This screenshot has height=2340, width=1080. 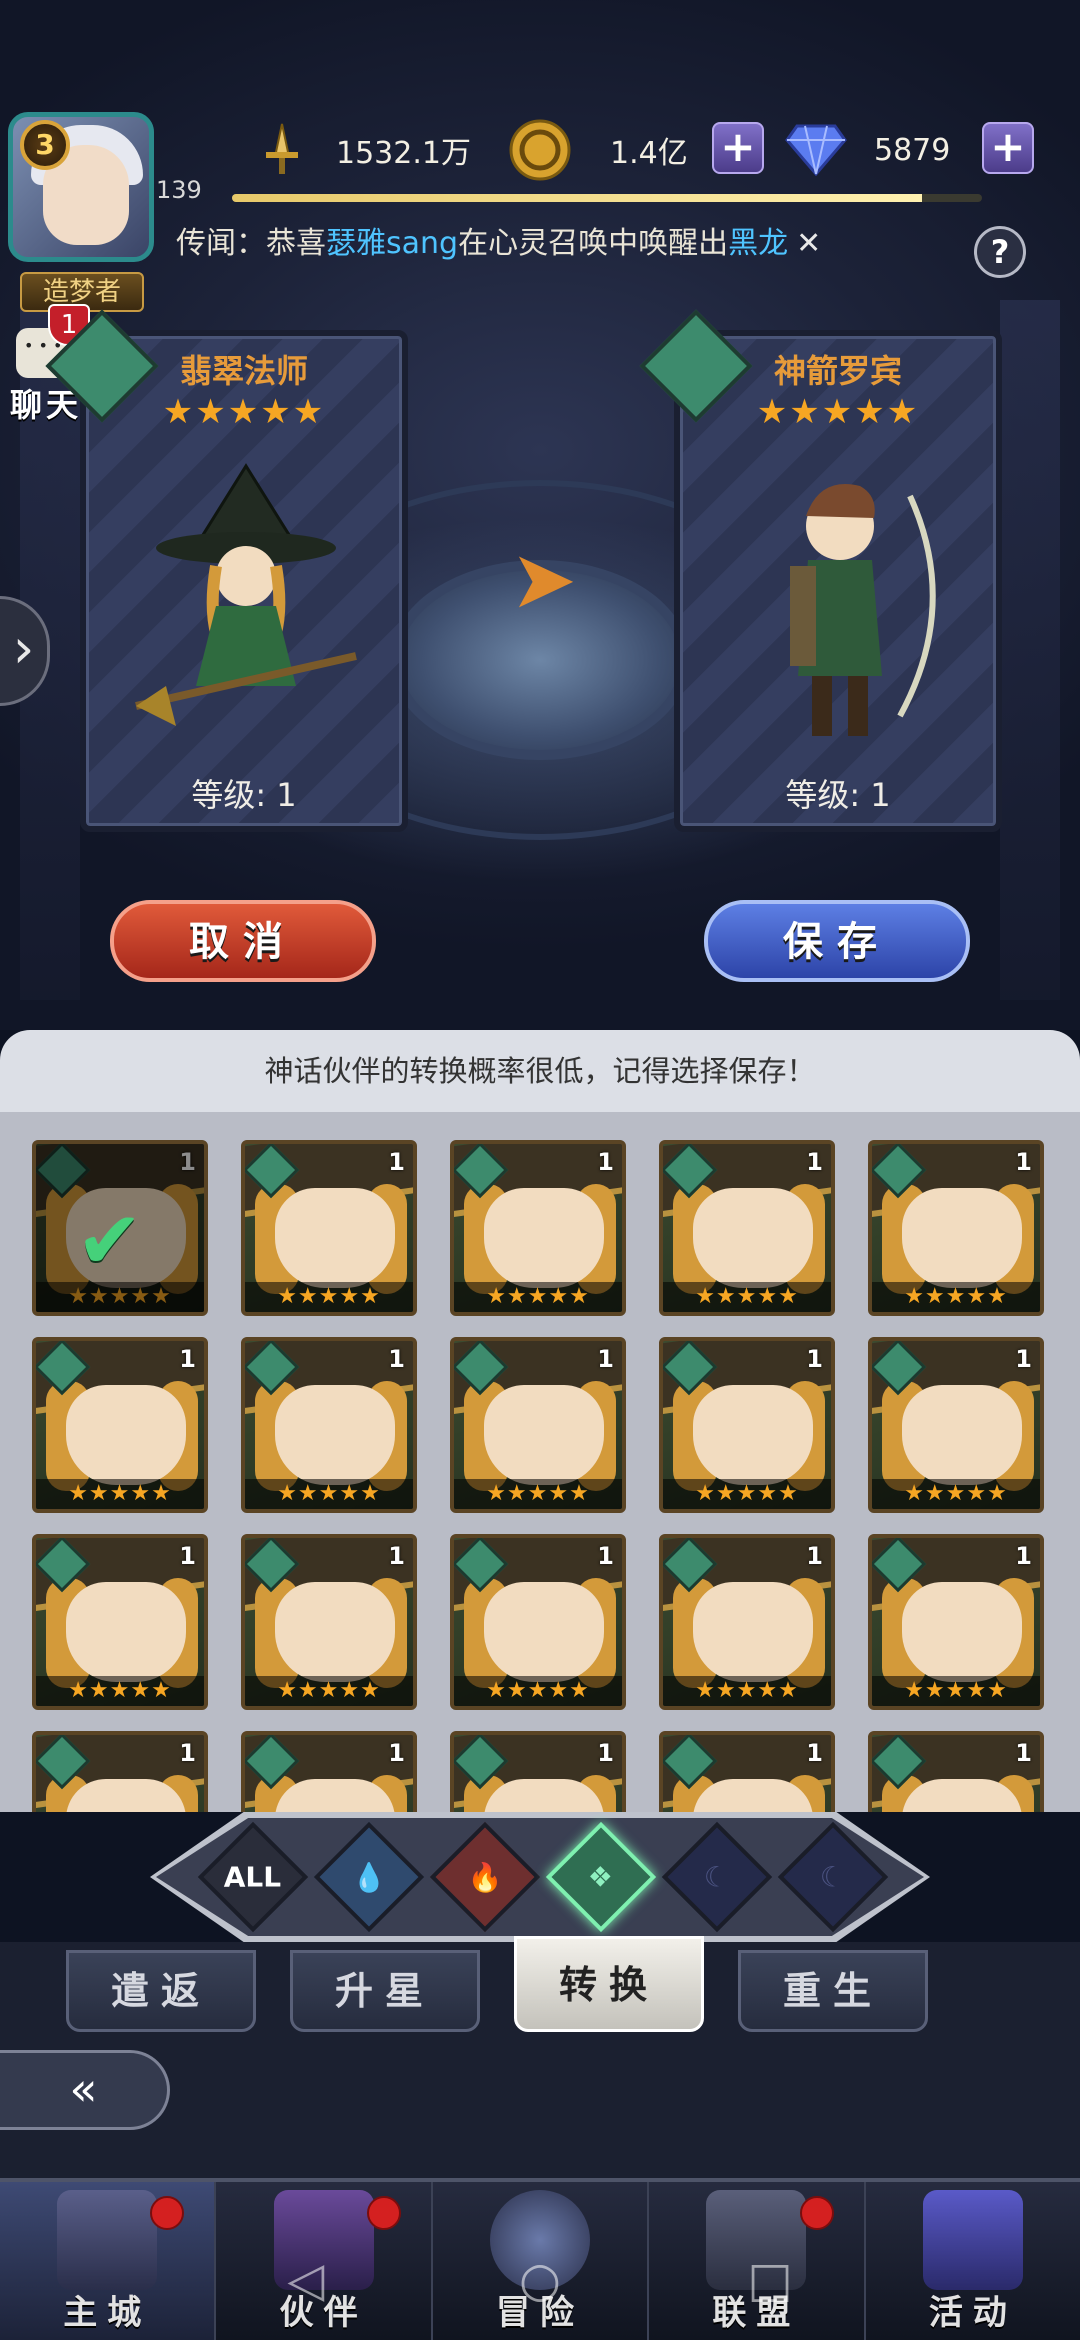 I want to click on tip-text: 神话伙伴的转换概率很低，记得选择保存！, so click(x=540, y=1071).